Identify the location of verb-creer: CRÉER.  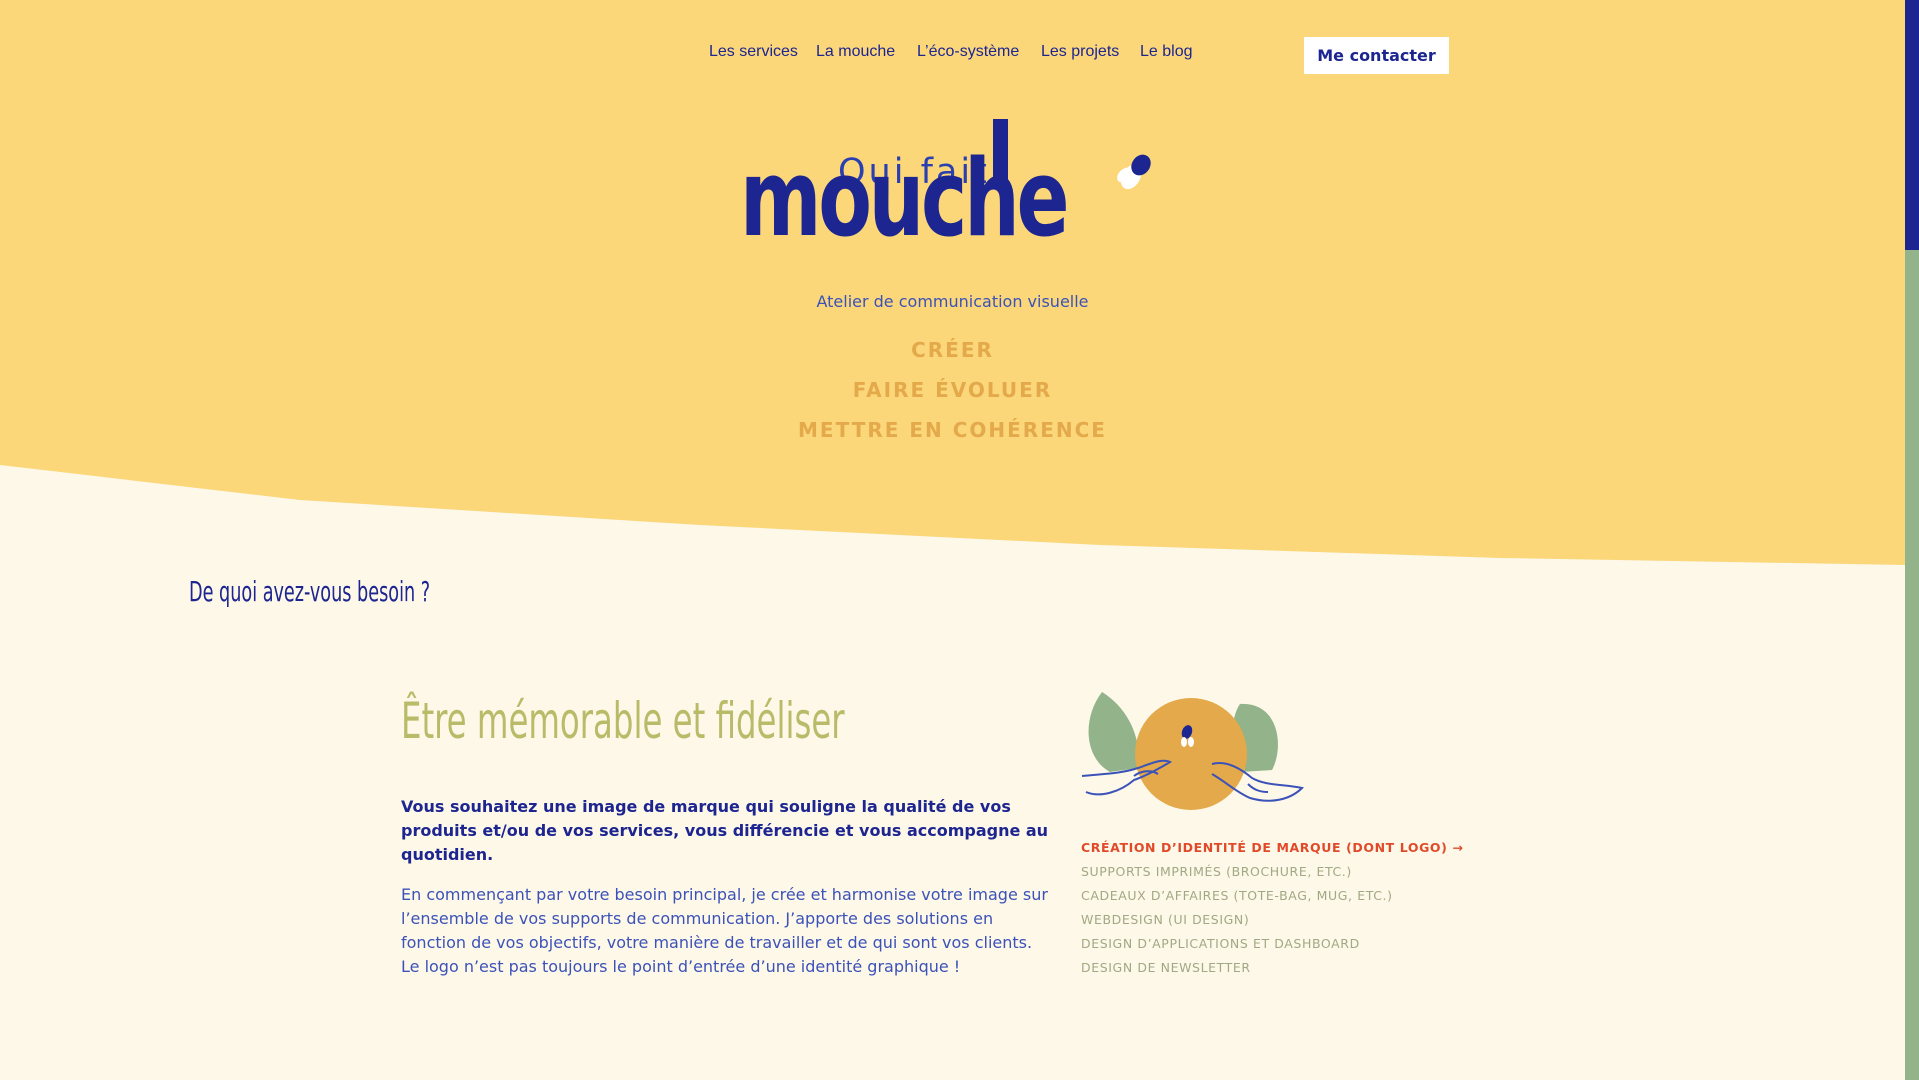
(952, 350).